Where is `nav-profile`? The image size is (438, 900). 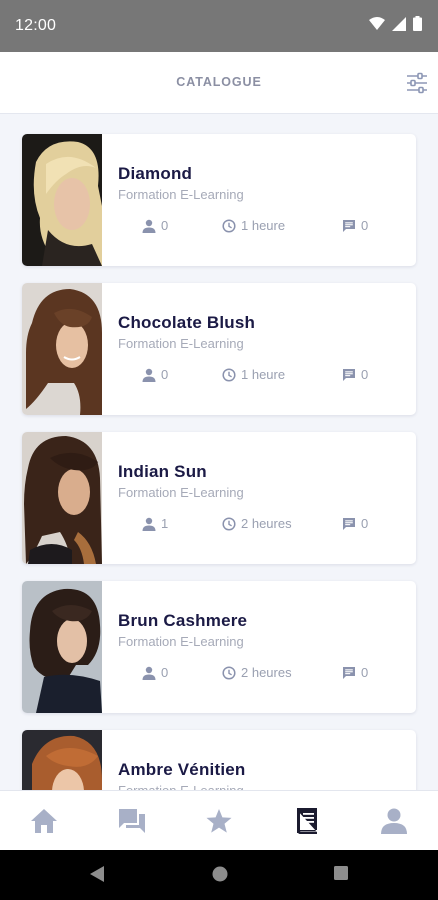
nav-profile is located at coordinates (394, 821).